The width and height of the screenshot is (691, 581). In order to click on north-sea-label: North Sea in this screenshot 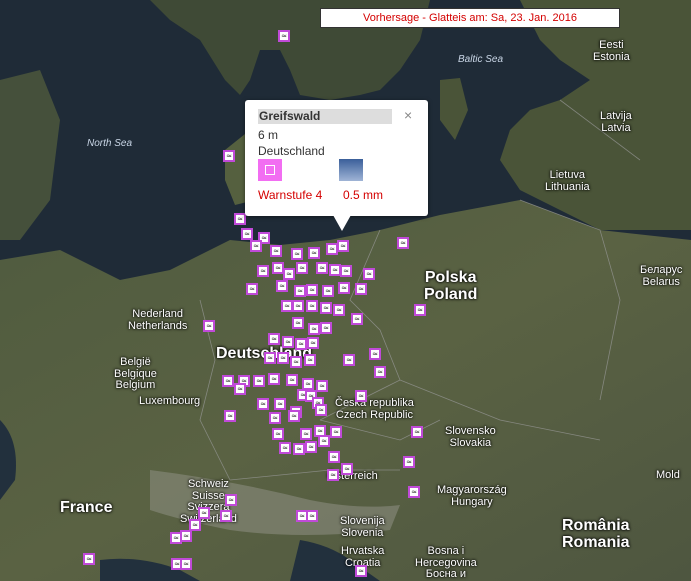, I will do `click(110, 143)`.